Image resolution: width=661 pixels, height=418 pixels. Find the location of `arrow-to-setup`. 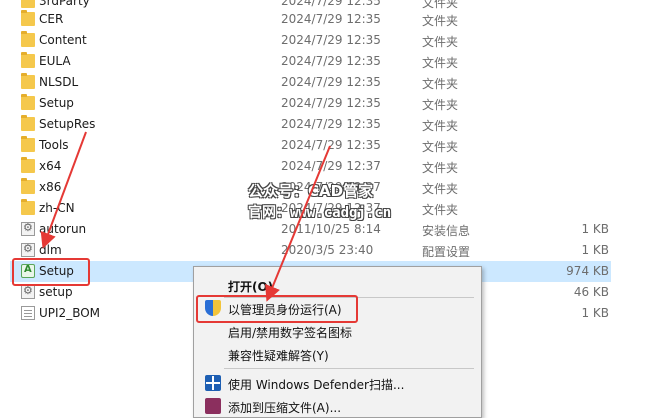

arrow-to-setup is located at coordinates (63, 190).